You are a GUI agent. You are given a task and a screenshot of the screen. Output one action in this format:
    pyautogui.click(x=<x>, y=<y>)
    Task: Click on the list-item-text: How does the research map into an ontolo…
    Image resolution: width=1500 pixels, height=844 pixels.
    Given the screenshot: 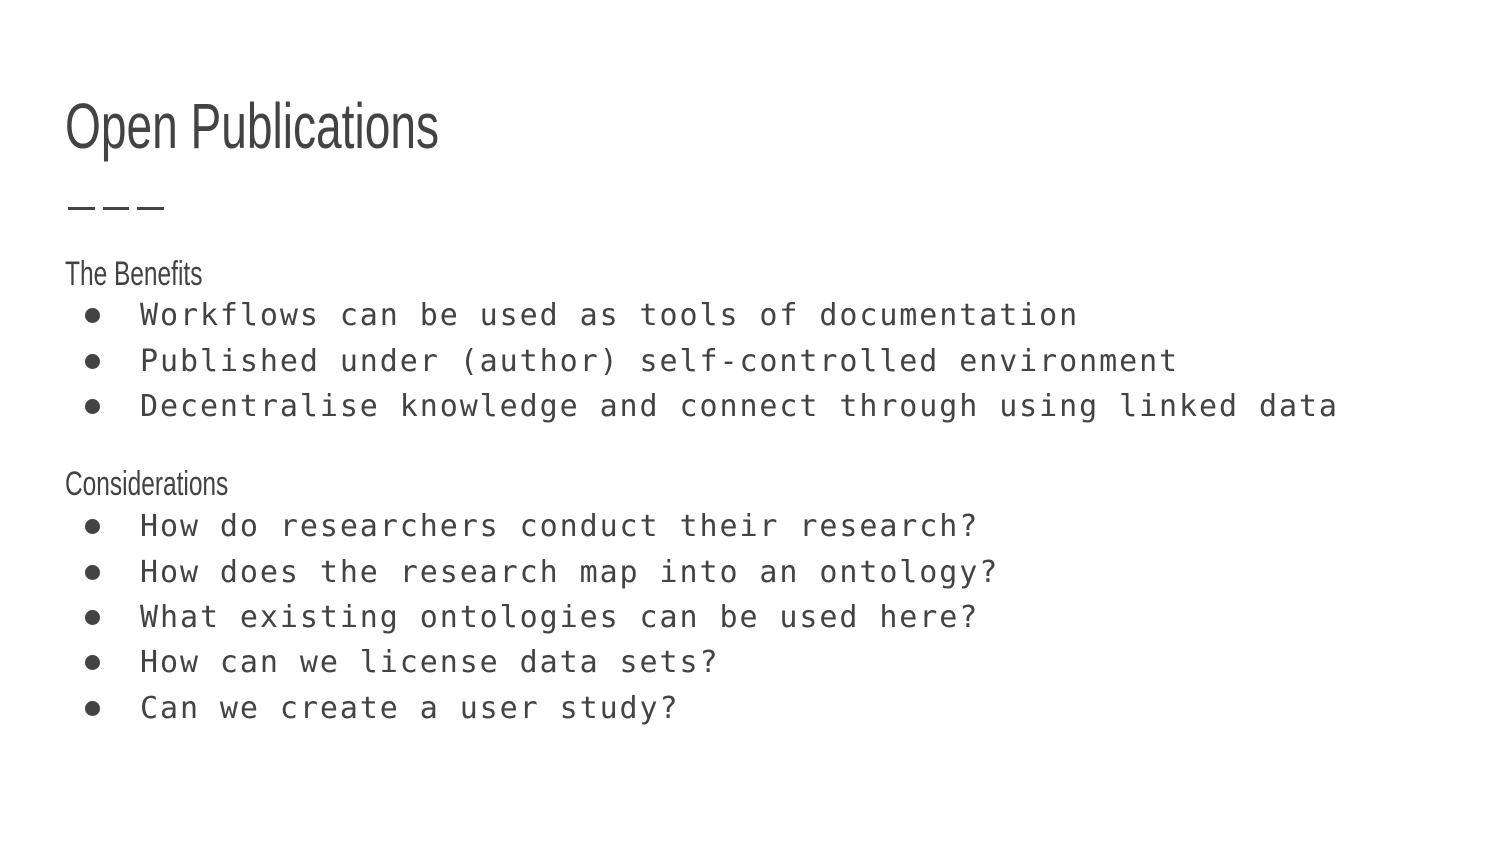 What is the action you would take?
    pyautogui.click(x=570, y=572)
    